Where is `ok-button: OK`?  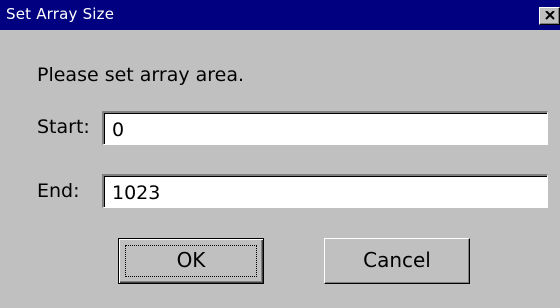
ok-button: OK is located at coordinates (191, 261).